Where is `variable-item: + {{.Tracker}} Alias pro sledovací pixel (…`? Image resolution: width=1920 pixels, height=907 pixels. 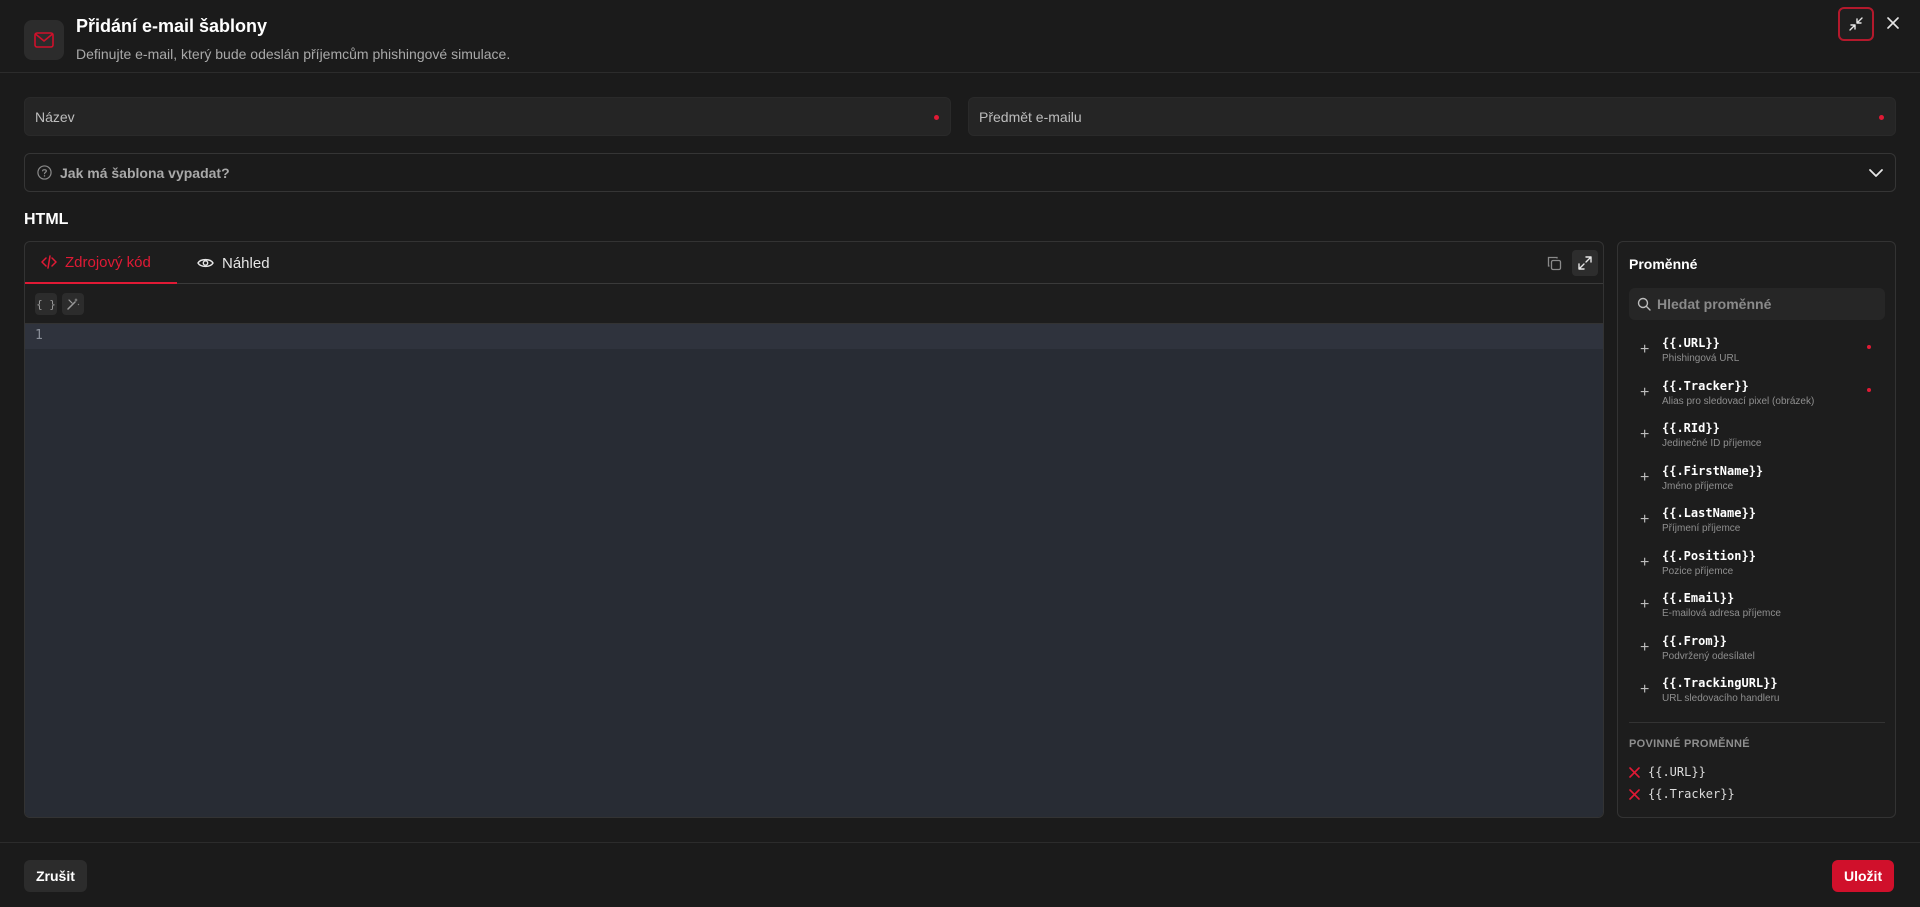 variable-item: + {{.Tracker}} Alias pro sledovací pixel (… is located at coordinates (1757, 397).